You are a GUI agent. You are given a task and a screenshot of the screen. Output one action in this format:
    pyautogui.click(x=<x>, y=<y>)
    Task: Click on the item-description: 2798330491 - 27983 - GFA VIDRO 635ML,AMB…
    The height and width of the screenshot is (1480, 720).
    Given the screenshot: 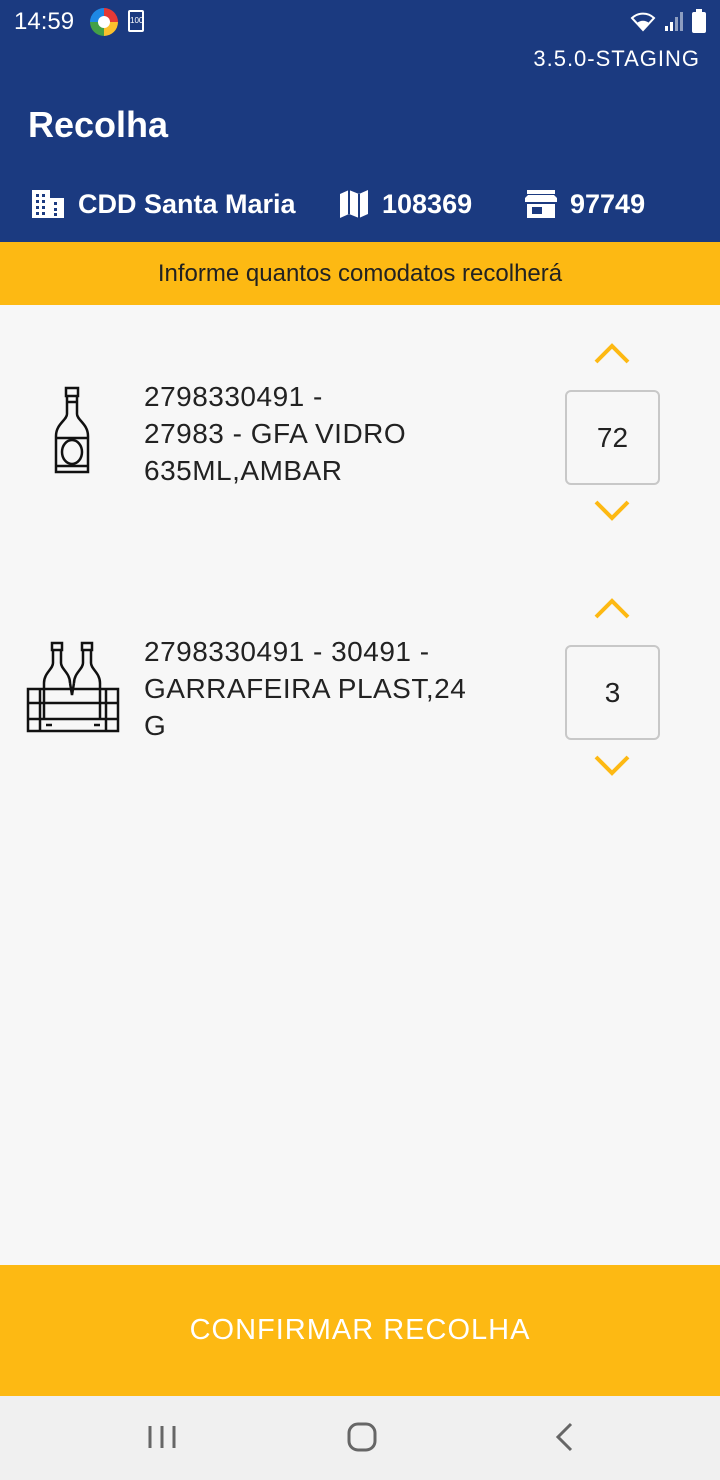 What is the action you would take?
    pyautogui.click(x=329, y=433)
    